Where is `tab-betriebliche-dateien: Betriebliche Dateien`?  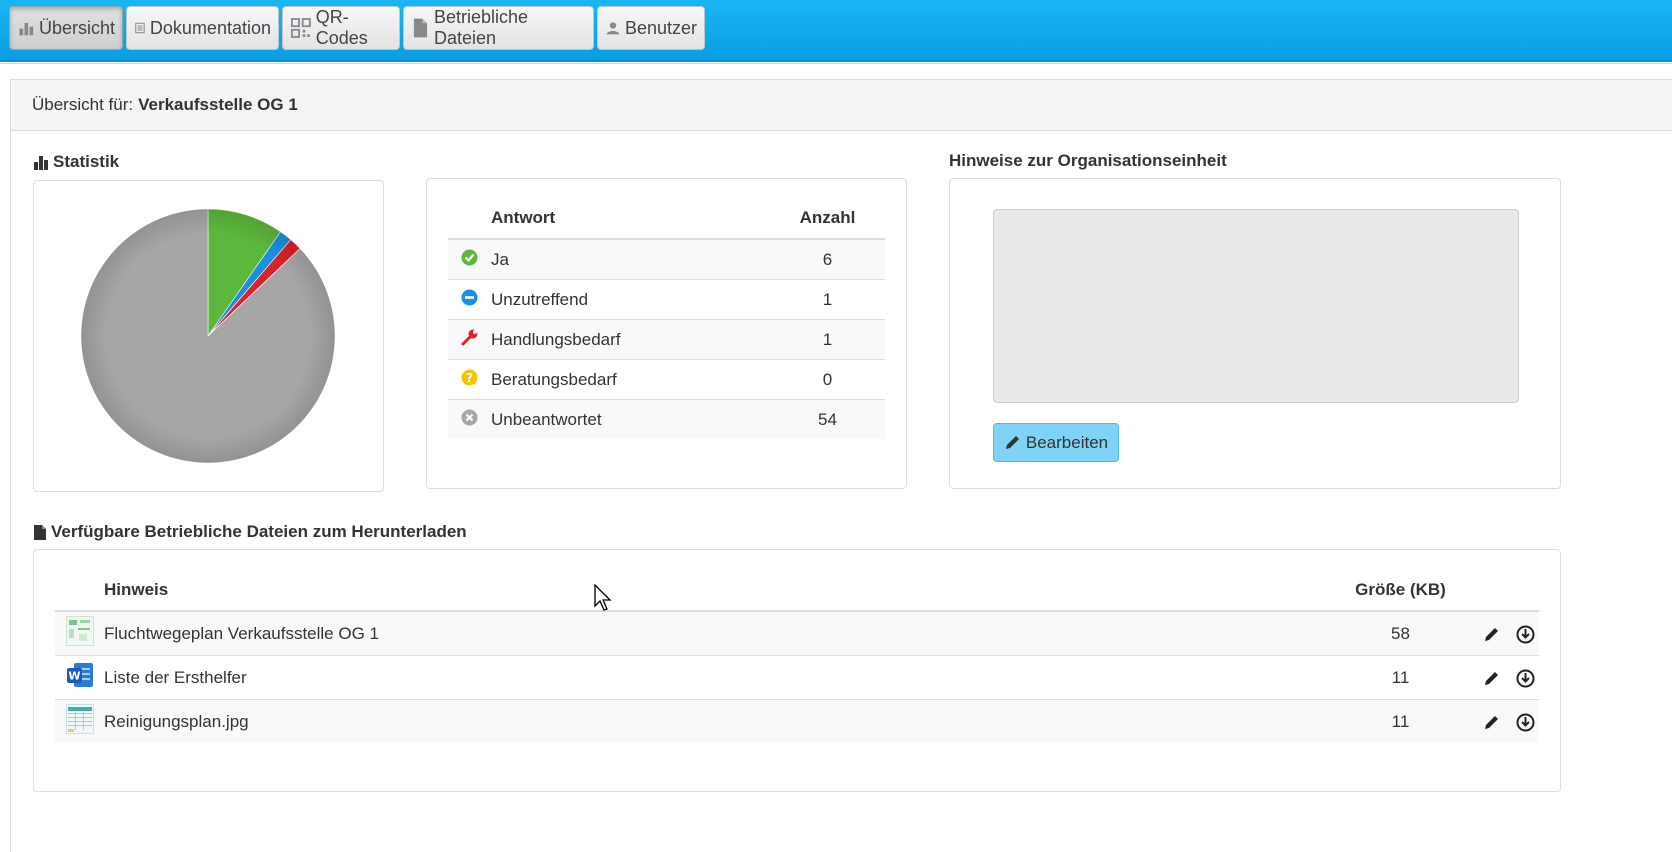
tab-betriebliche-dateien: Betriebliche Dateien is located at coordinates (498, 28).